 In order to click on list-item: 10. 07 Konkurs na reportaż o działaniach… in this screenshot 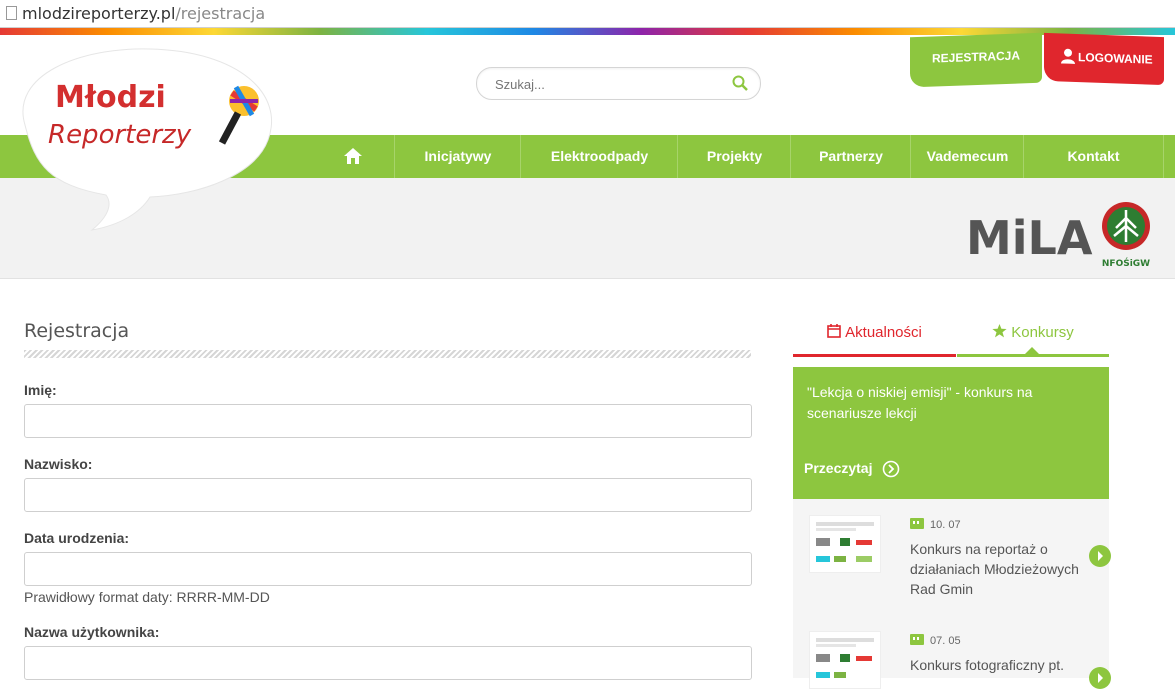, I will do `click(952, 557)`.